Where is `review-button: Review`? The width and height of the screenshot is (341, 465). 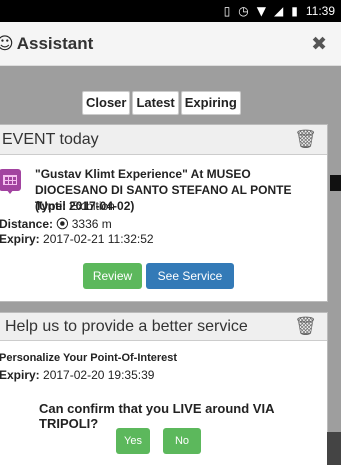 review-button: Review is located at coordinates (112, 276).